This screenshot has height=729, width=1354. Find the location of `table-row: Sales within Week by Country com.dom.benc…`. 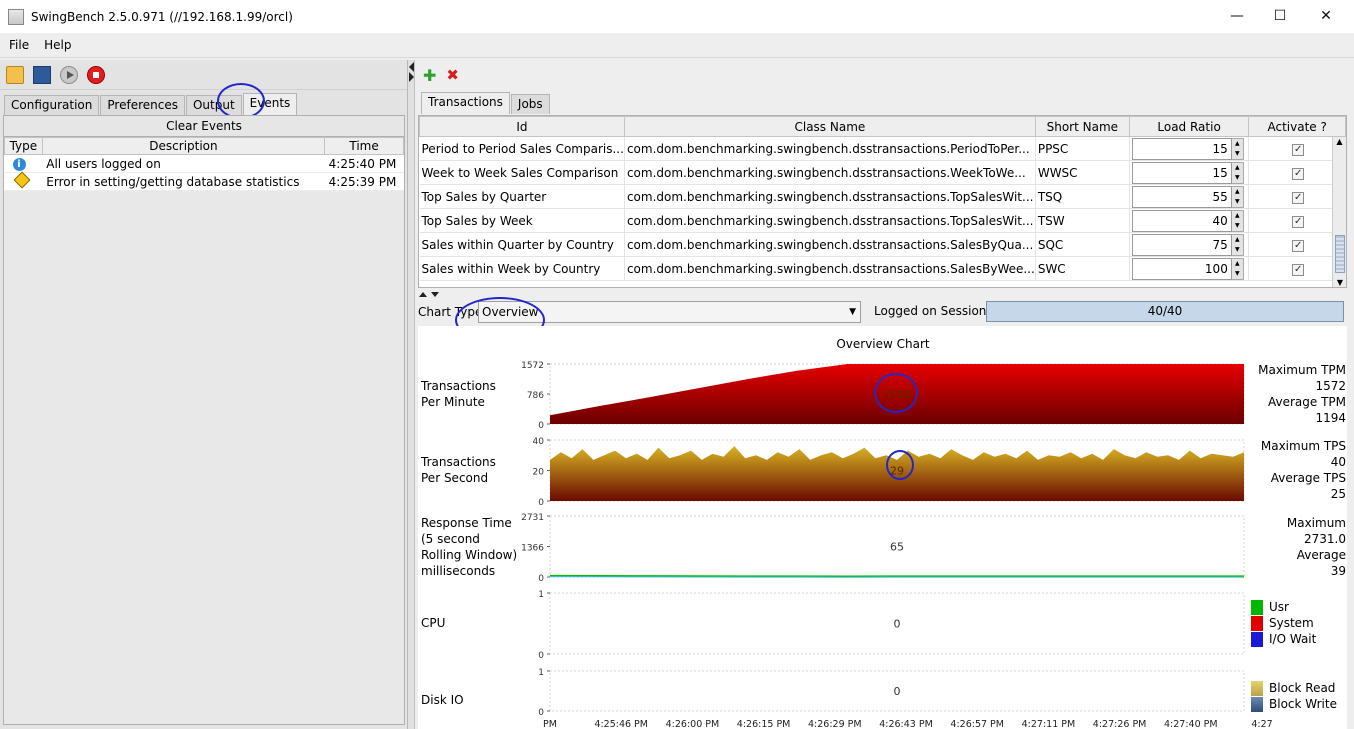

table-row: Sales within Week by Country com.dom.benc… is located at coordinates (882, 268).